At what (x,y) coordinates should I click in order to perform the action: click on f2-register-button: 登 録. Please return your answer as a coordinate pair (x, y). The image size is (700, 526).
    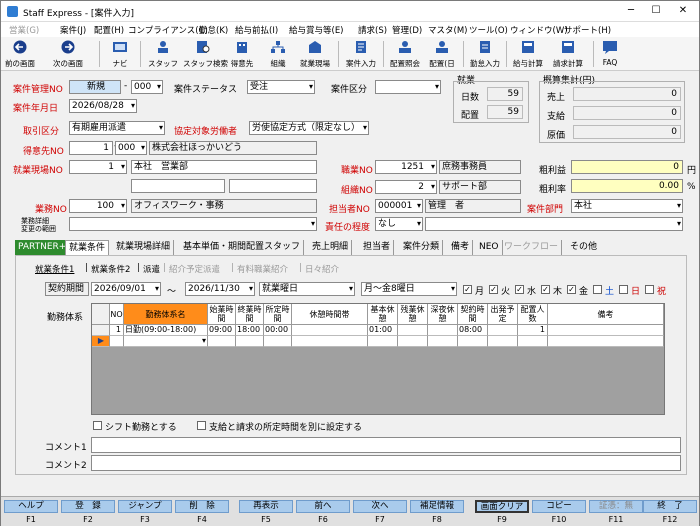
    Looking at the image, I should click on (88, 506).